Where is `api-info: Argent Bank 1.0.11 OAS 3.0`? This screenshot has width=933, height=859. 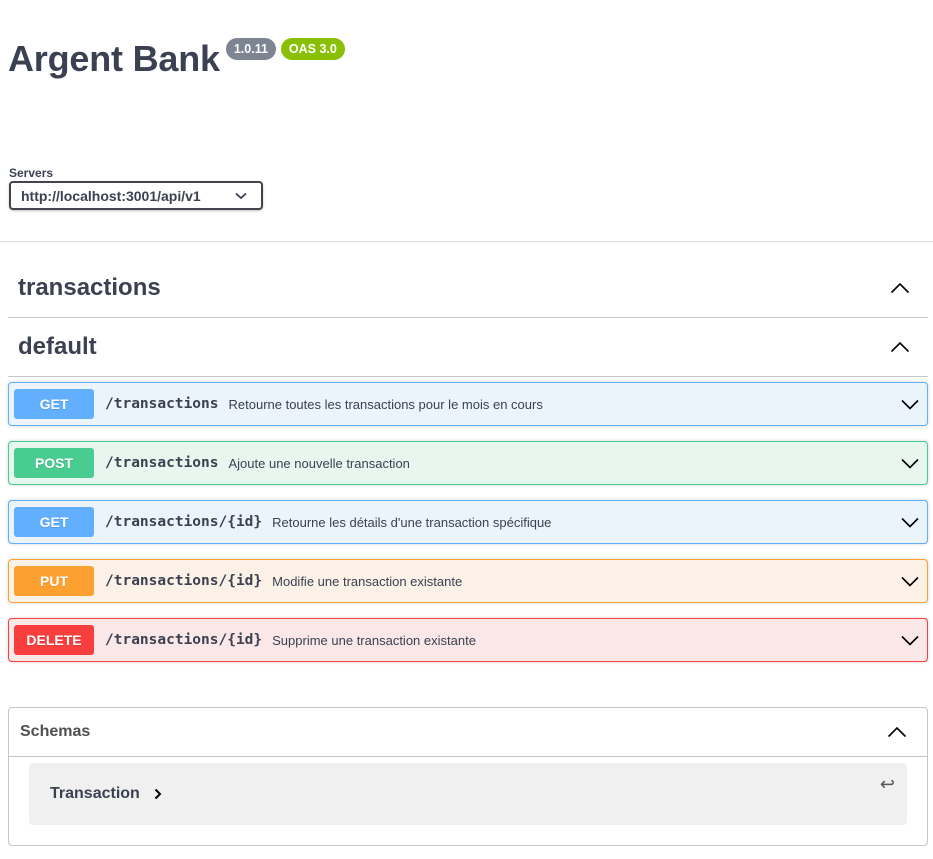
api-info: Argent Bank 1.0.11 OAS 3.0 is located at coordinates (176, 59).